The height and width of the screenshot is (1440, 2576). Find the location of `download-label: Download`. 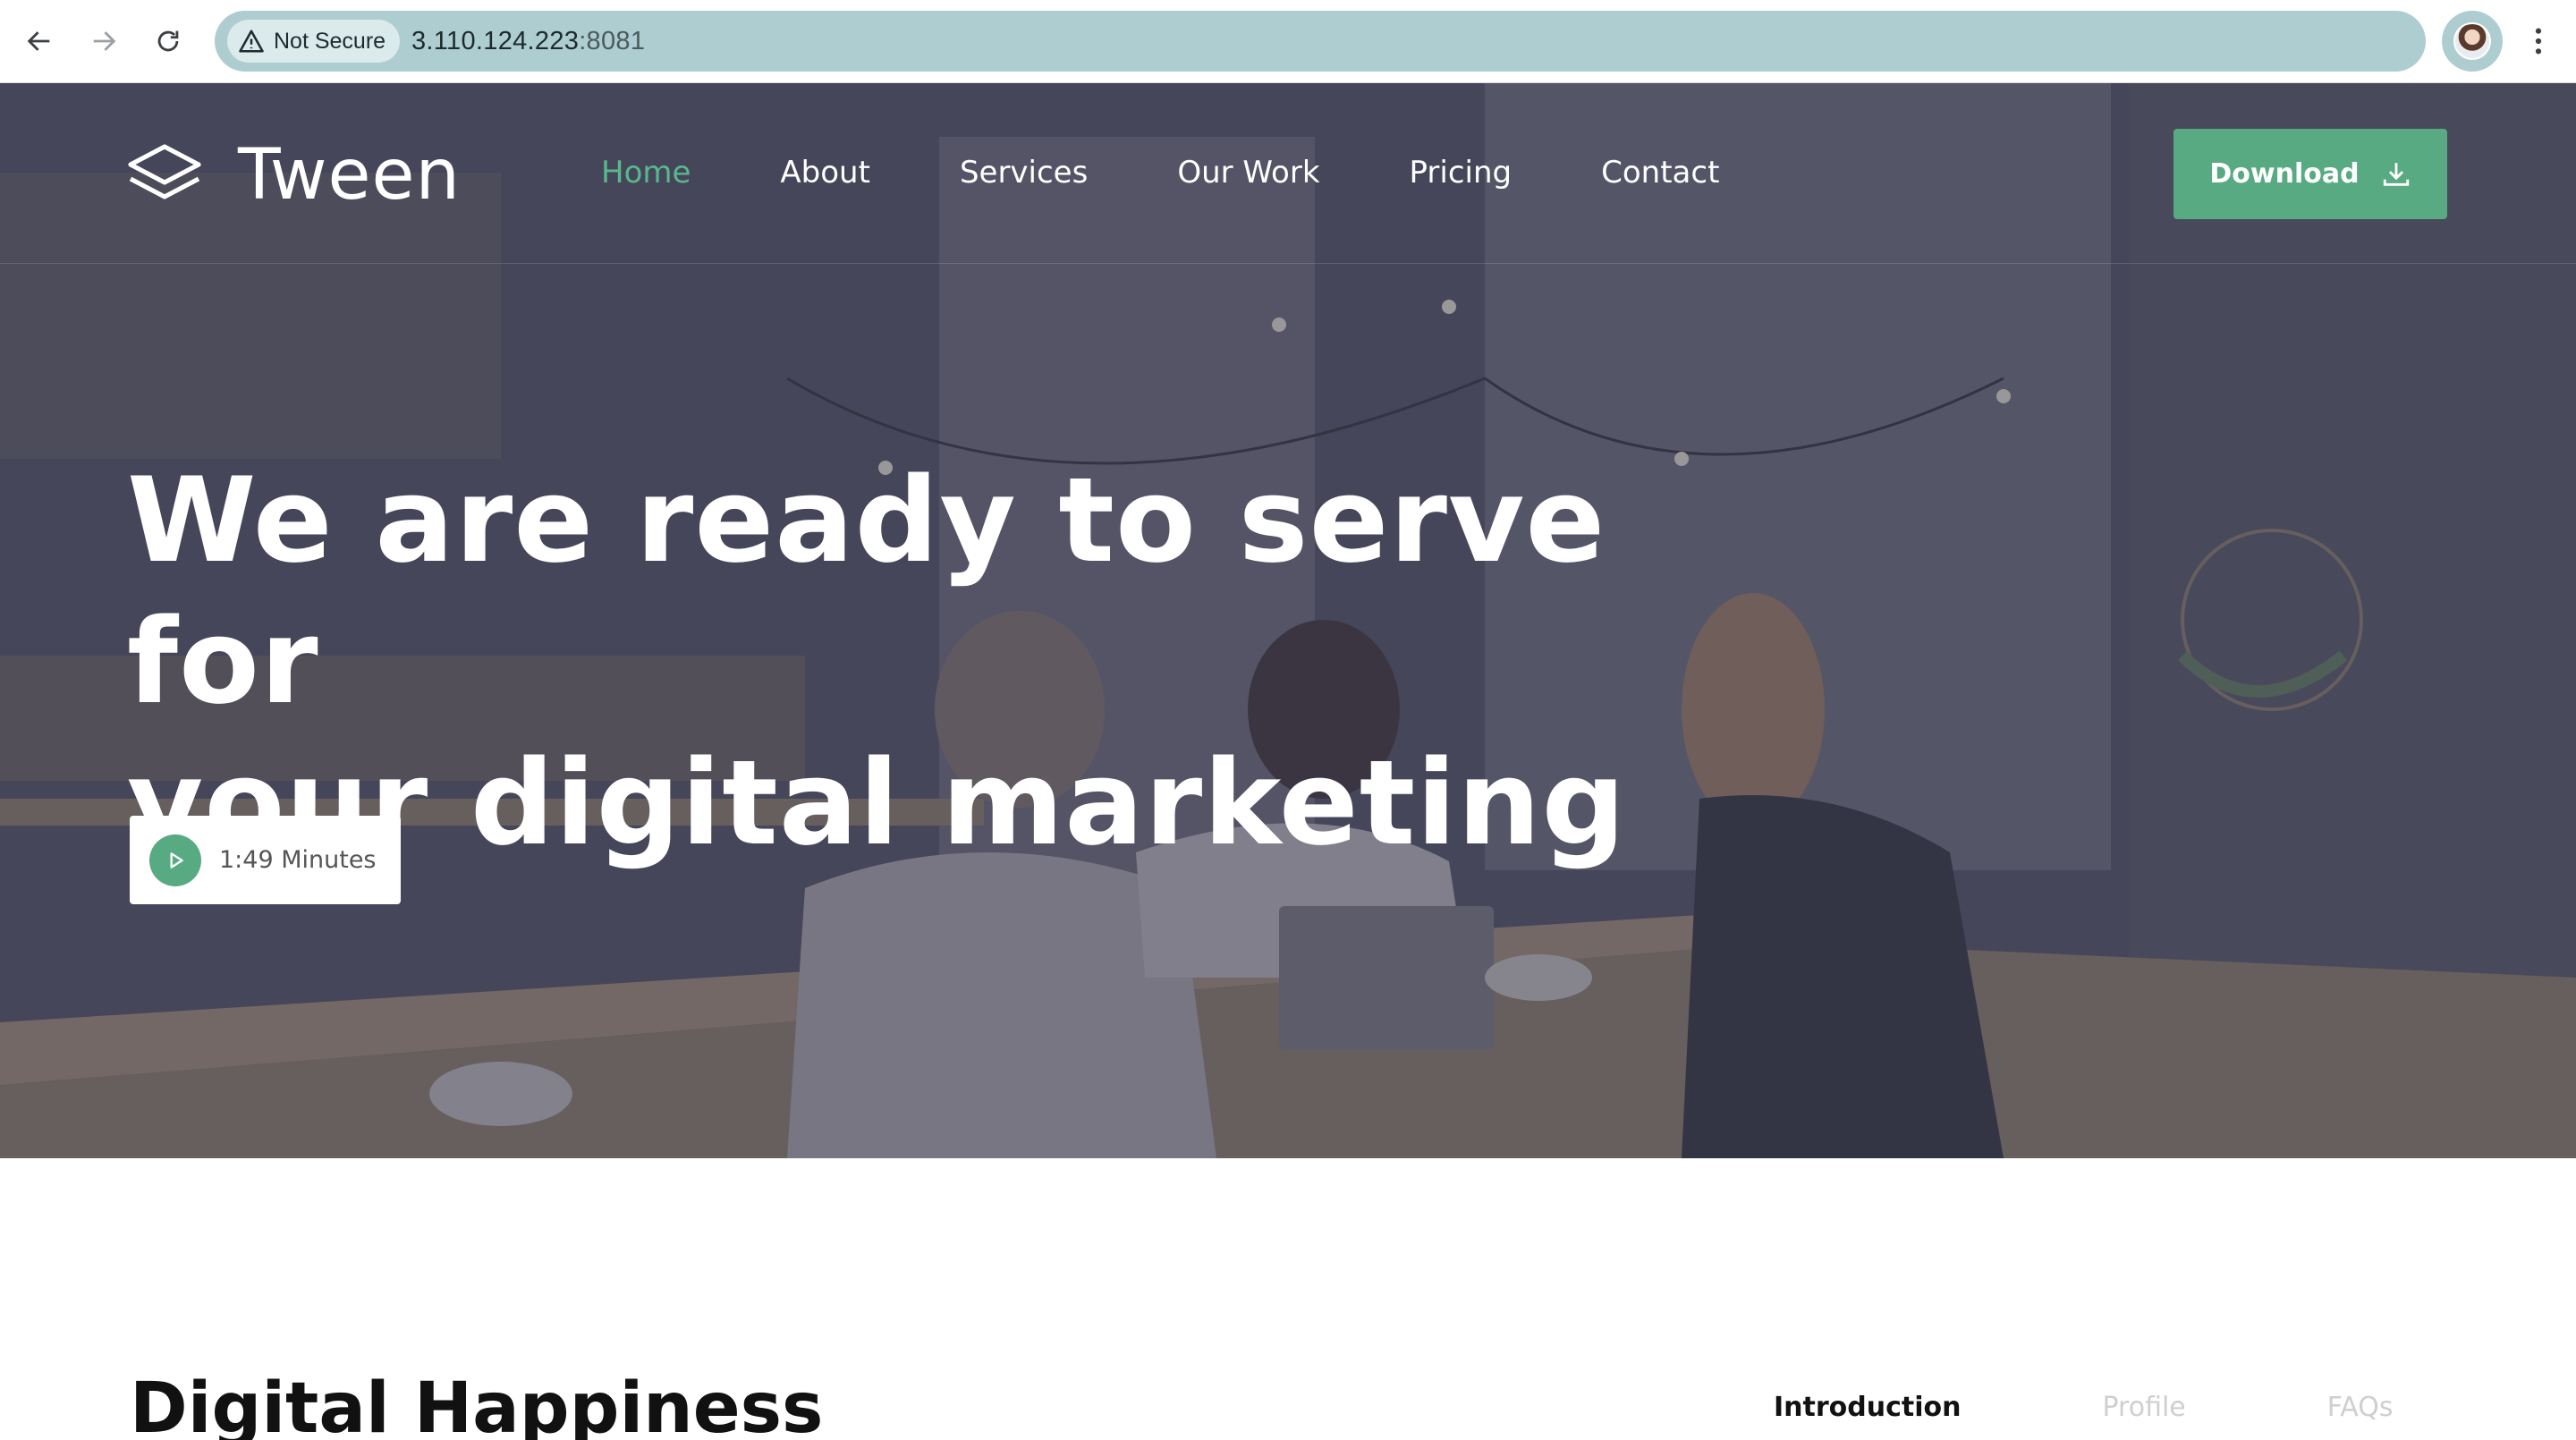

download-label: Download is located at coordinates (2284, 174).